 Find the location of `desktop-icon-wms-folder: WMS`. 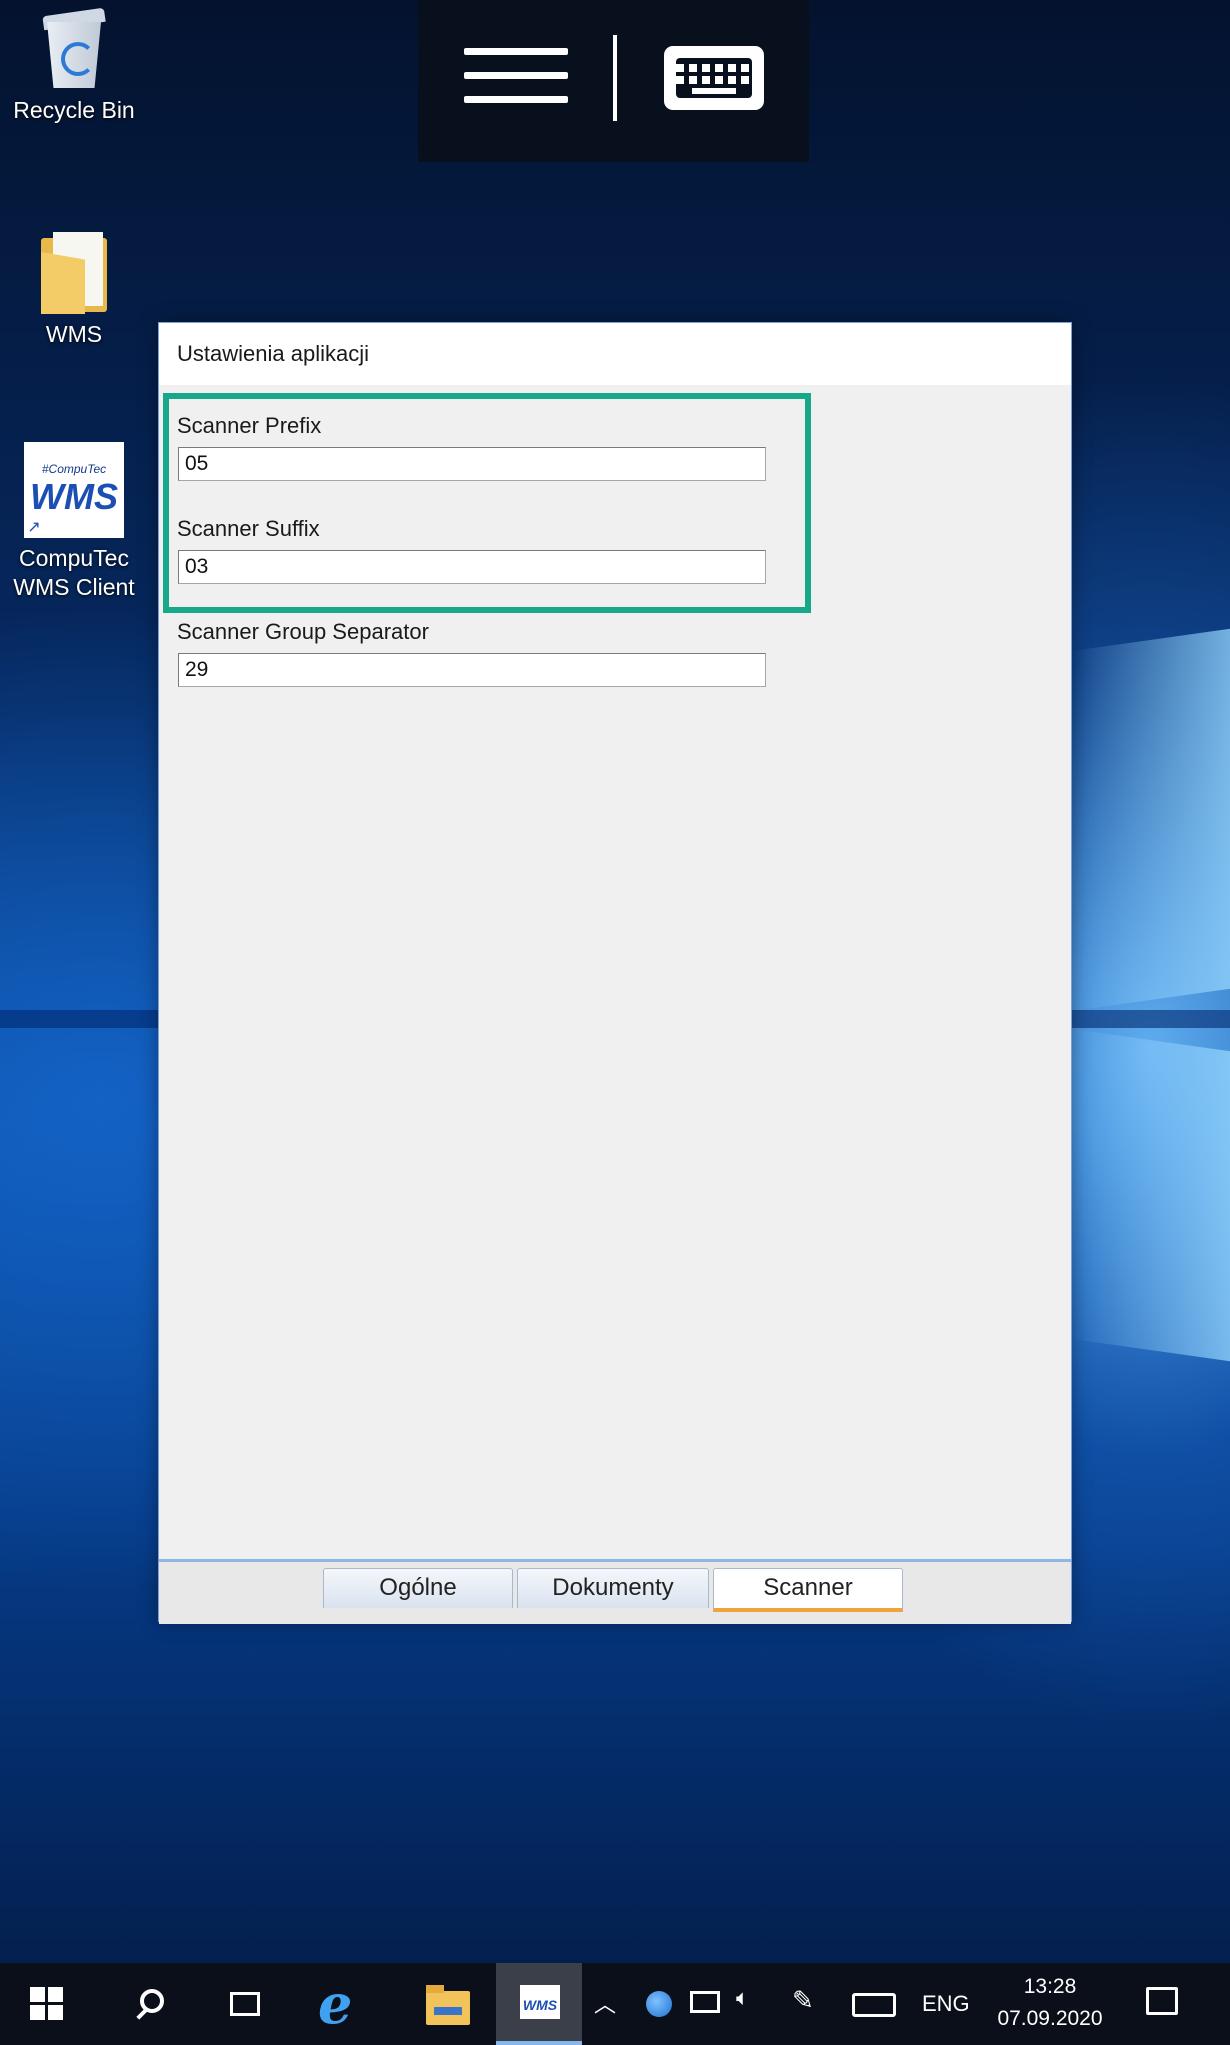

desktop-icon-wms-folder: WMS is located at coordinates (74, 290).